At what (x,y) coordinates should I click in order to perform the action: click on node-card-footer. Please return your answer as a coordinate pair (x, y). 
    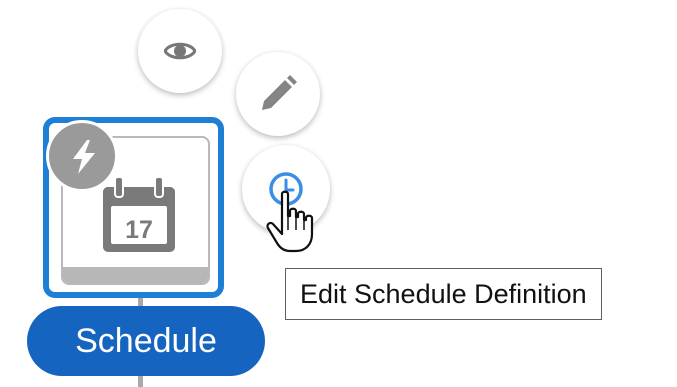
    Looking at the image, I should click on (135, 275).